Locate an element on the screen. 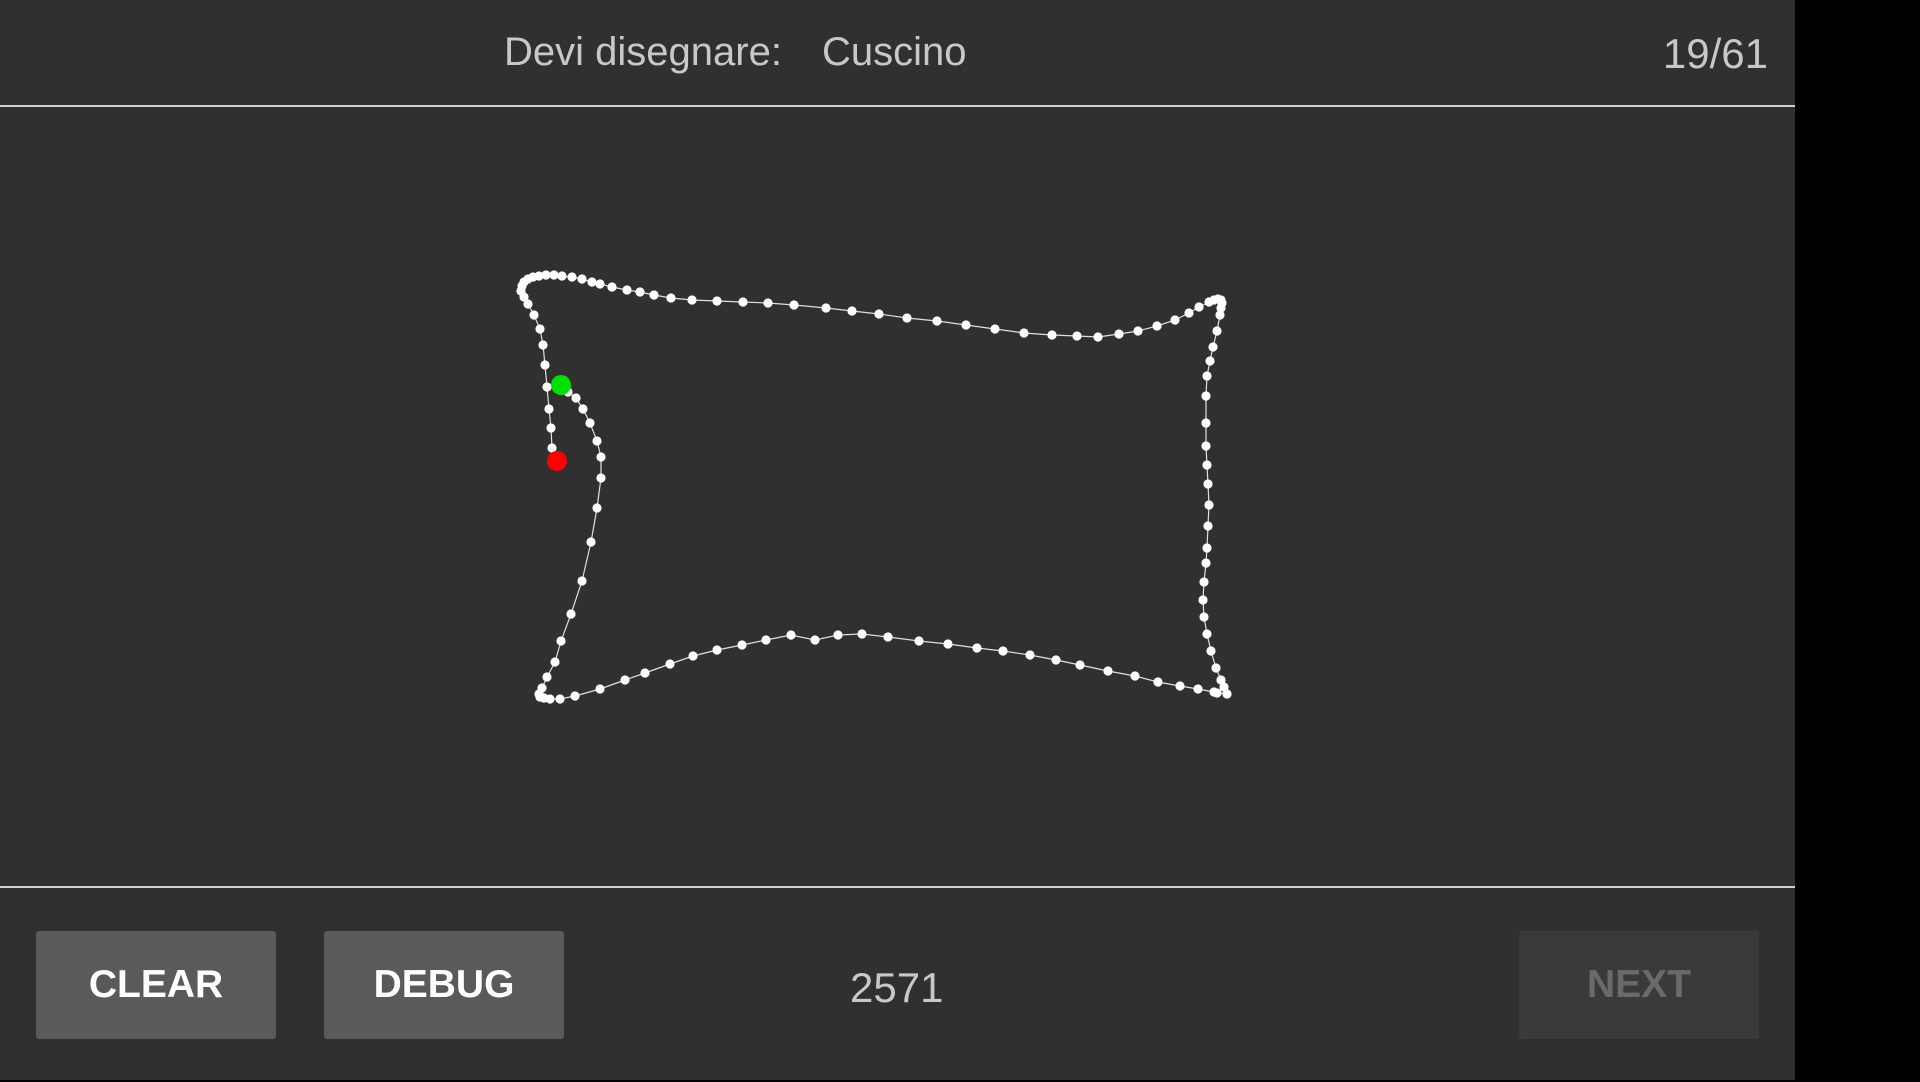  progress-counter: 19/61 is located at coordinates (1715, 53).